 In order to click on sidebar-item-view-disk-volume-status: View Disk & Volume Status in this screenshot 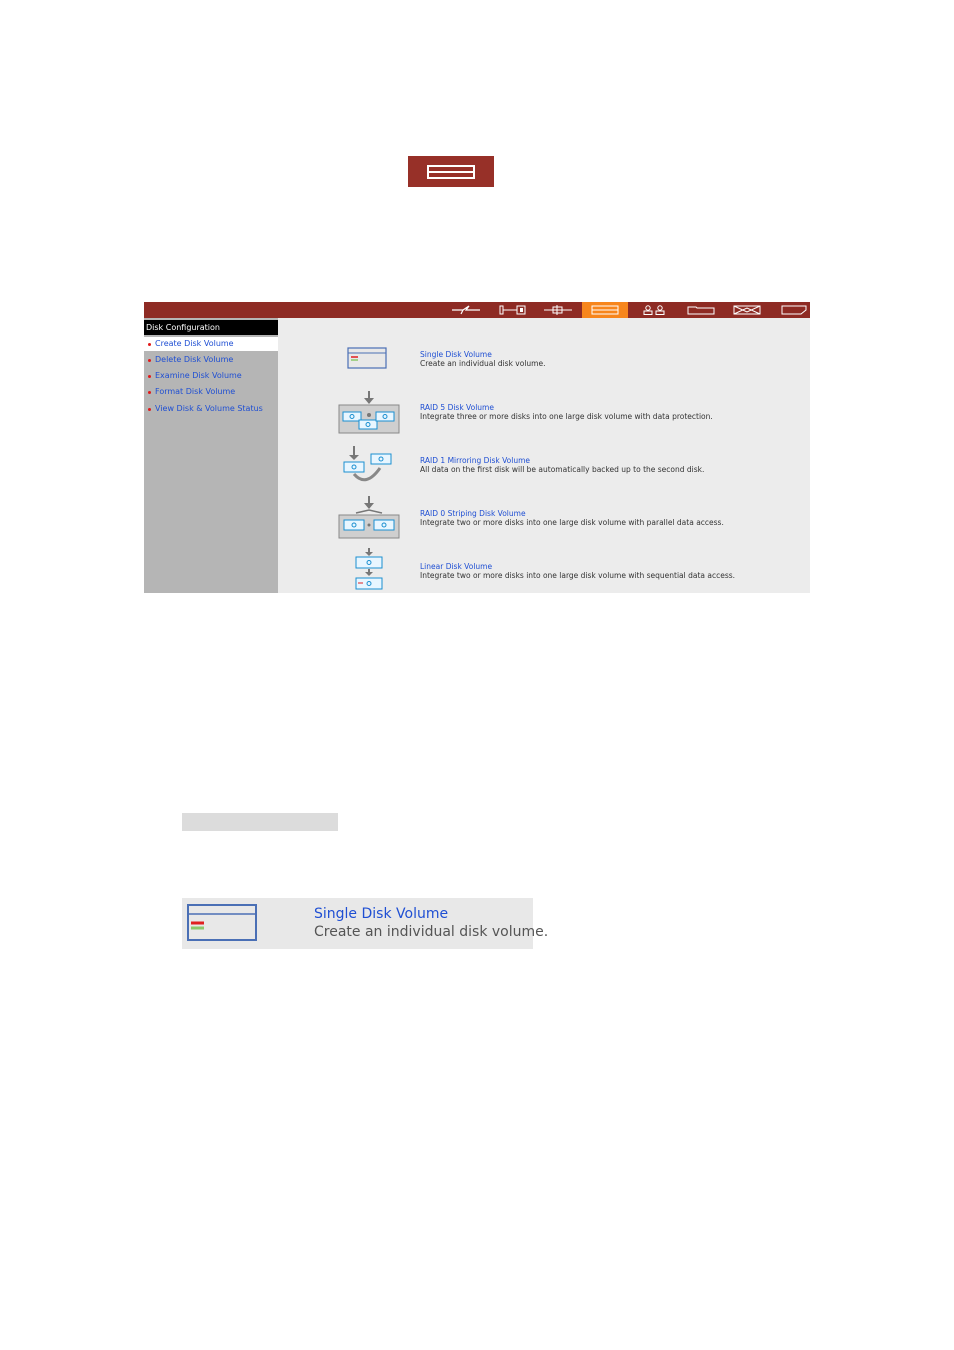, I will do `click(211, 409)`.